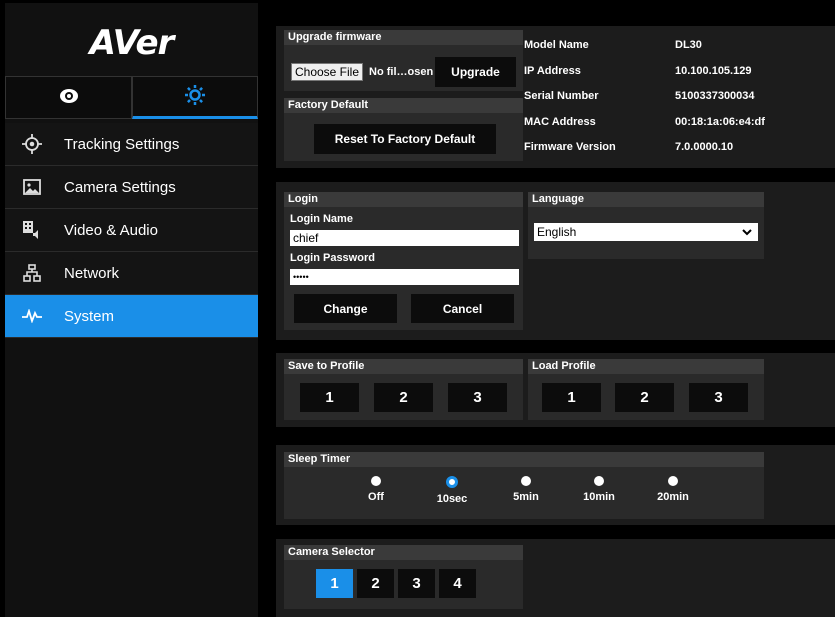  I want to click on load-profile-3-button: 3, so click(718, 397).